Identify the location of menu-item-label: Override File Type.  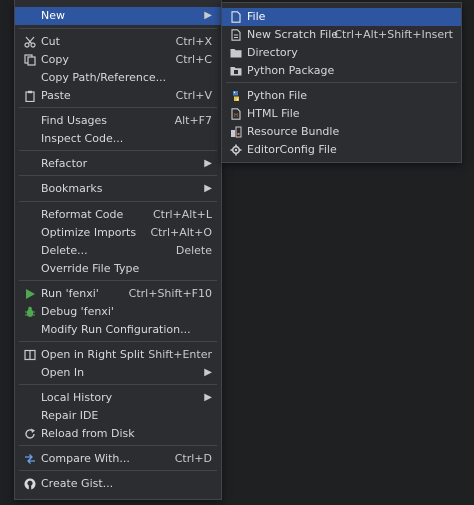
(90, 268).